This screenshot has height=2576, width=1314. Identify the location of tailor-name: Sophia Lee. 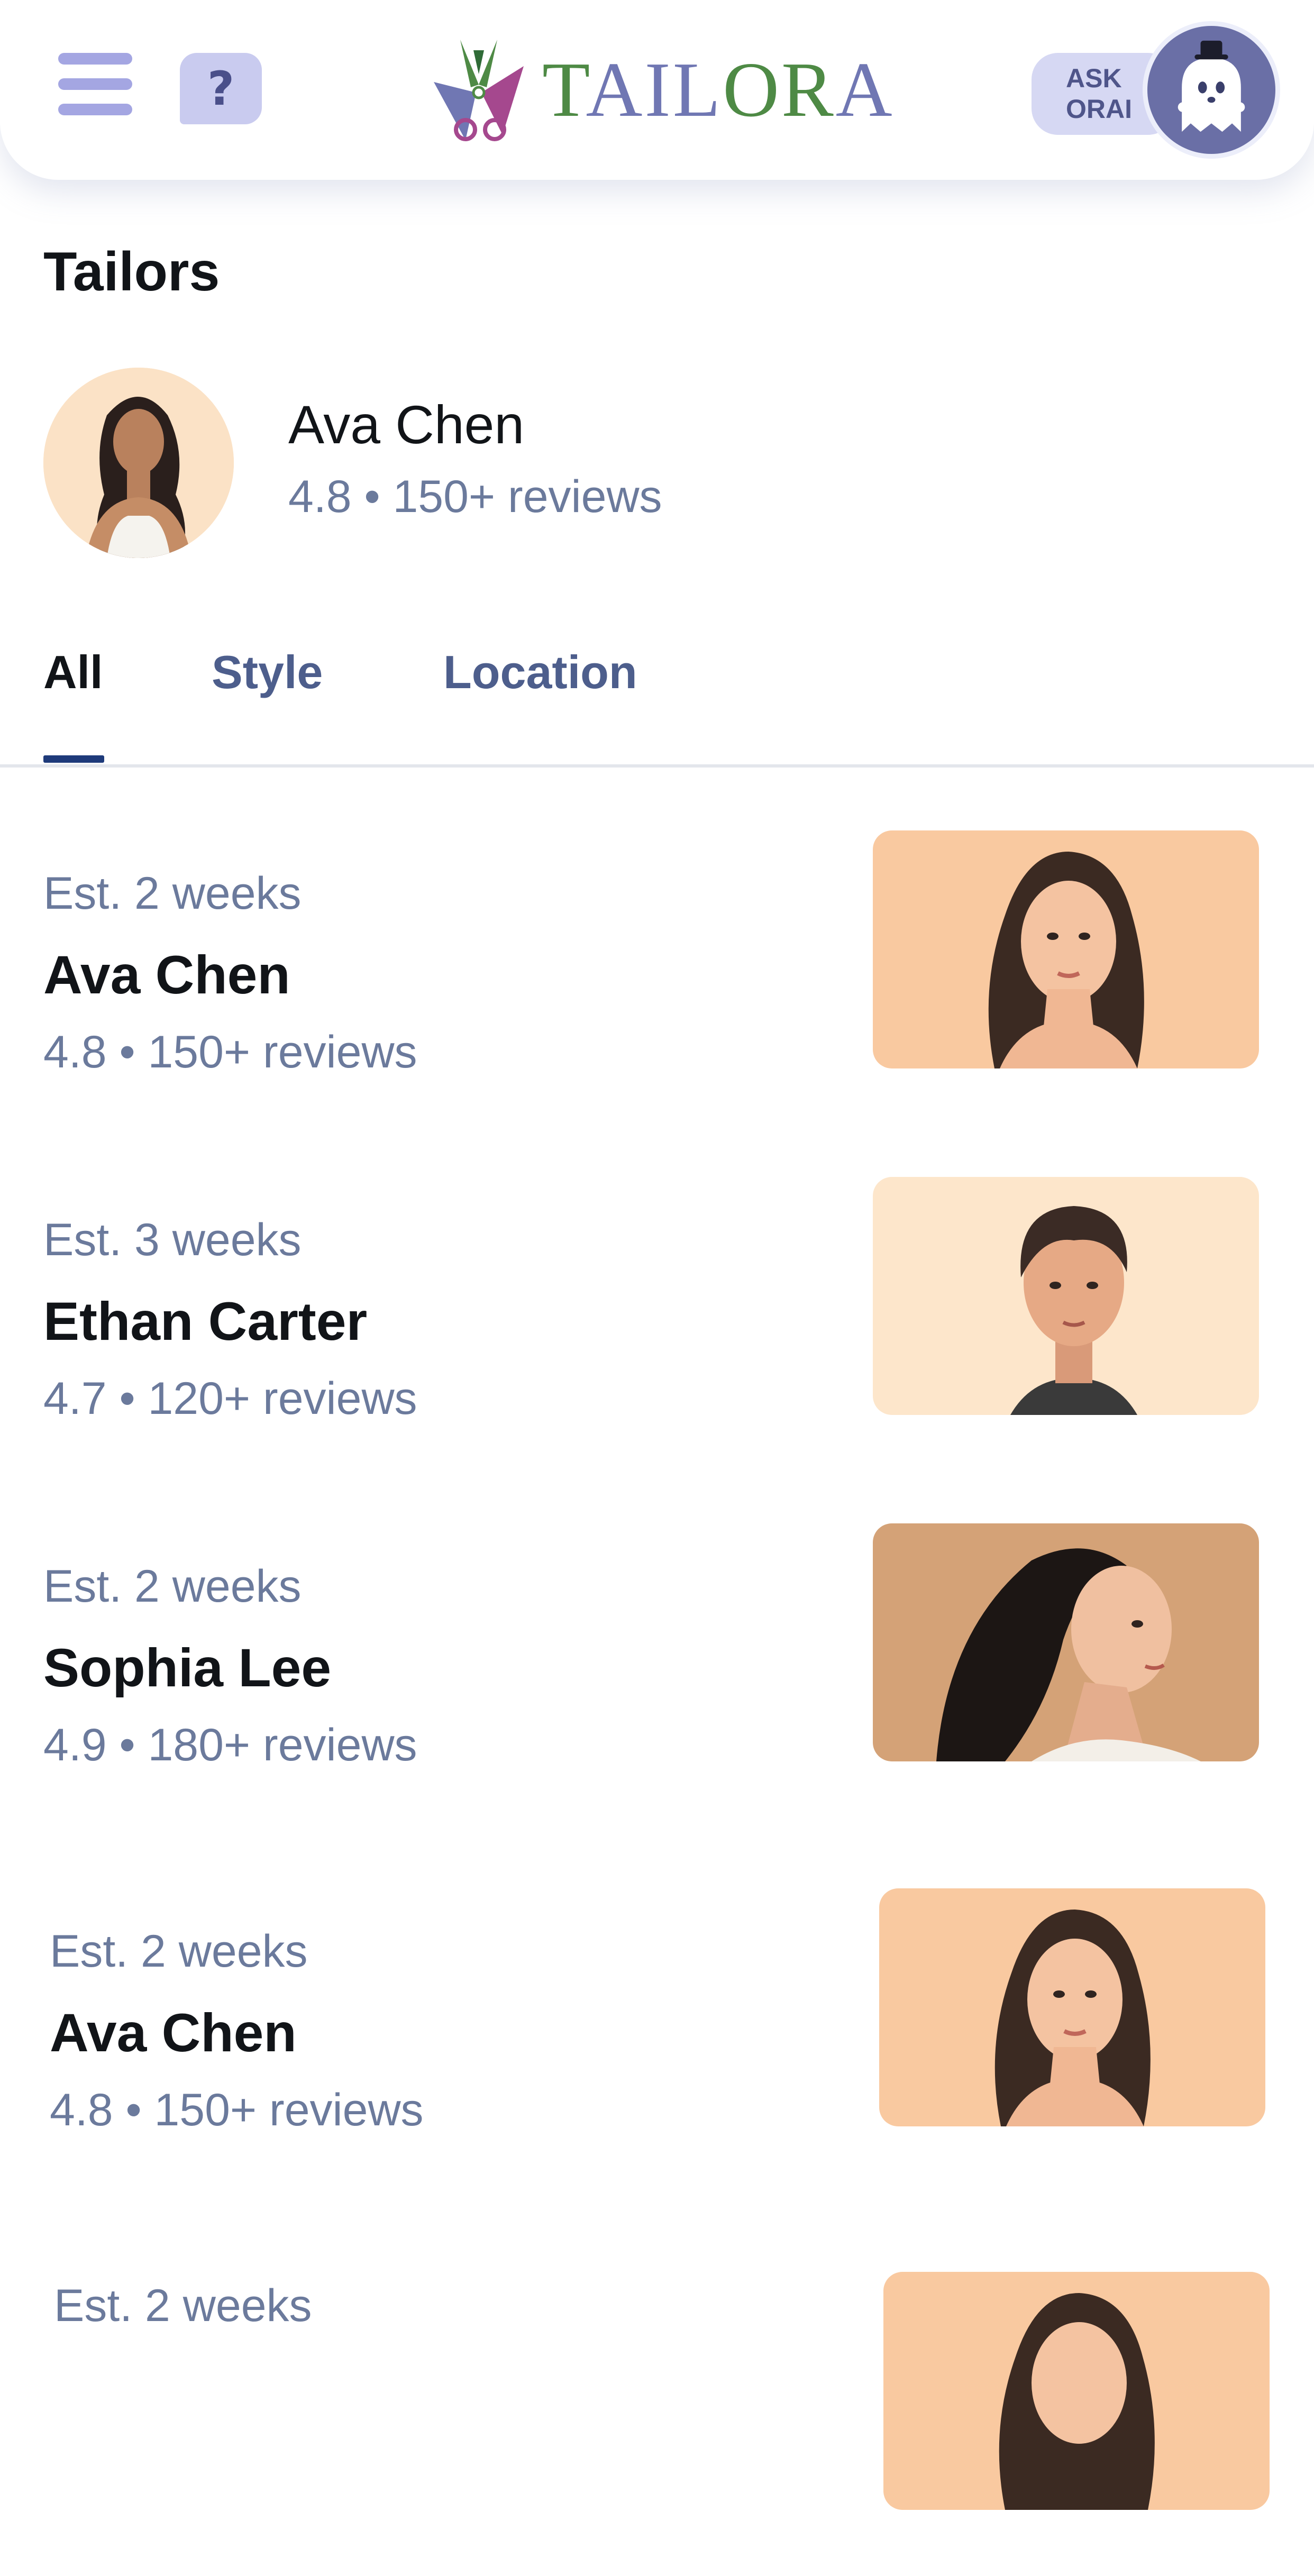
(188, 1668).